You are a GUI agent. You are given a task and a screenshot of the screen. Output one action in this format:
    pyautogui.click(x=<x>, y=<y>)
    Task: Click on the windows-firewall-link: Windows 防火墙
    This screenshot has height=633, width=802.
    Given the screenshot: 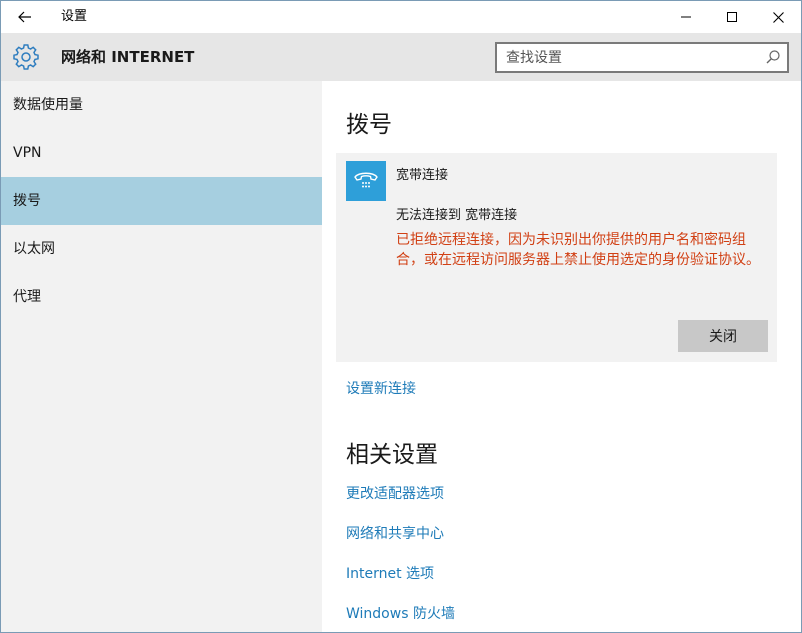 What is the action you would take?
    pyautogui.click(x=400, y=613)
    